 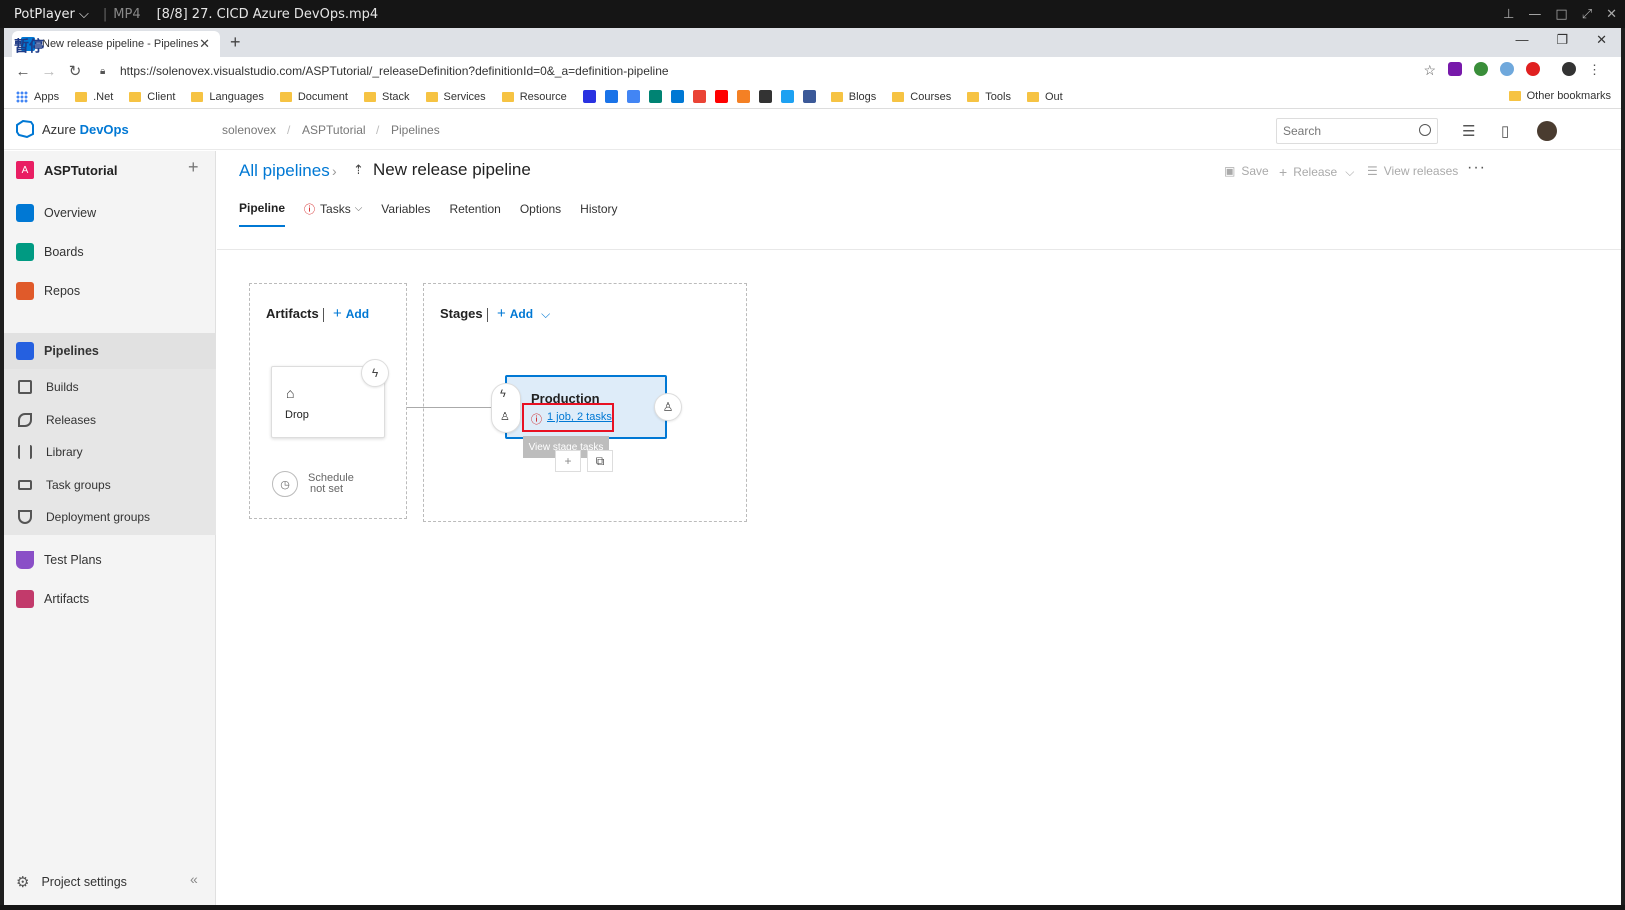 What do you see at coordinates (611, 96) in the screenshot?
I see `trans-icon` at bounding box center [611, 96].